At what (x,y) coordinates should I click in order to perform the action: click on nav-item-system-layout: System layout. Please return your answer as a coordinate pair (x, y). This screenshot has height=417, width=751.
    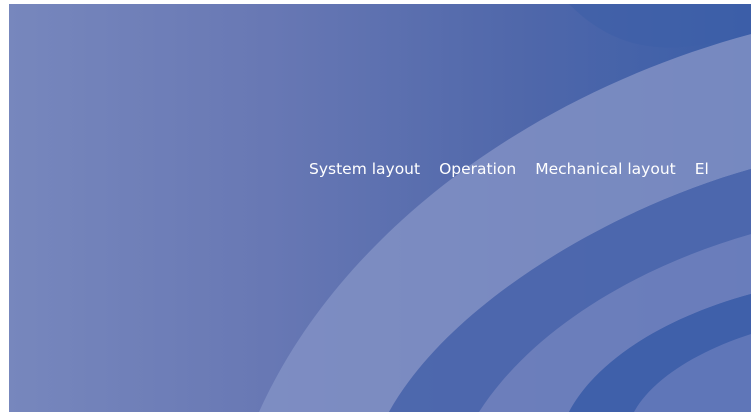
    Looking at the image, I should click on (364, 169).